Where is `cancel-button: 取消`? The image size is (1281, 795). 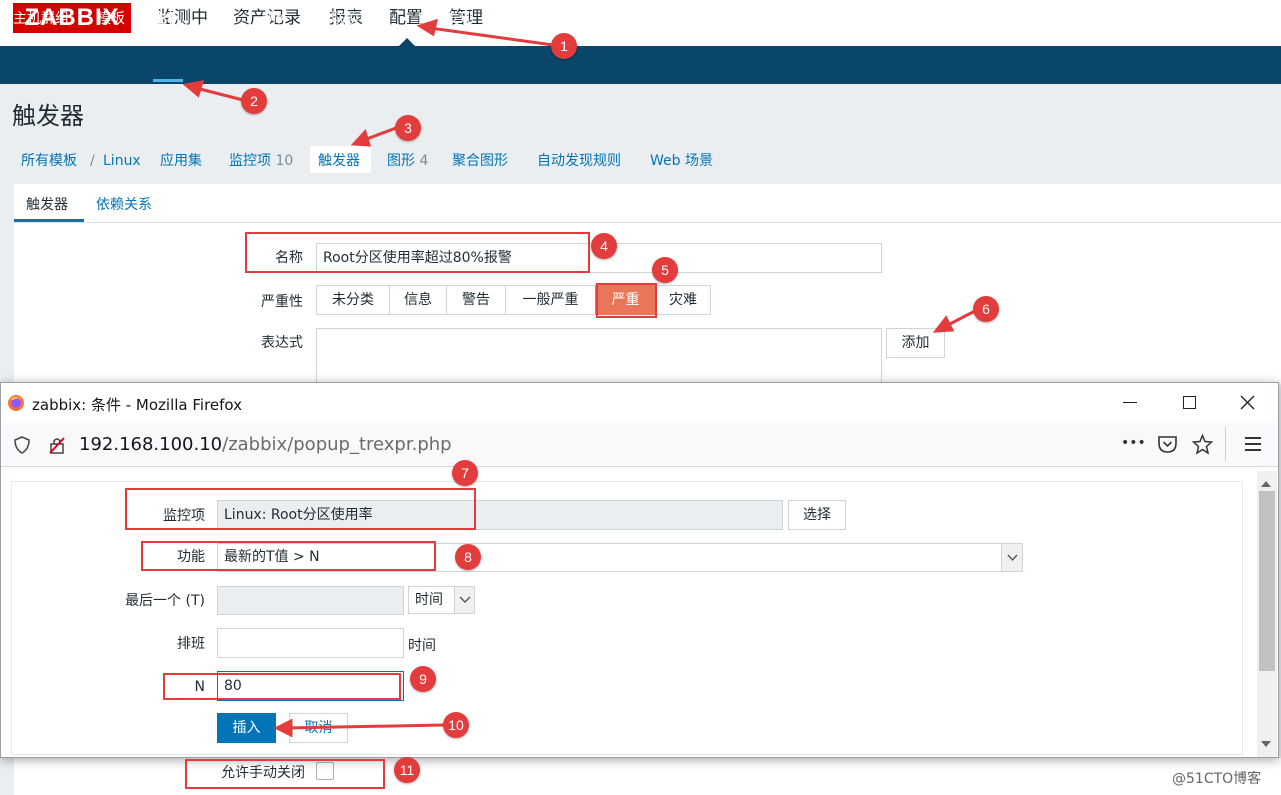
cancel-button: 取消 is located at coordinates (318, 728).